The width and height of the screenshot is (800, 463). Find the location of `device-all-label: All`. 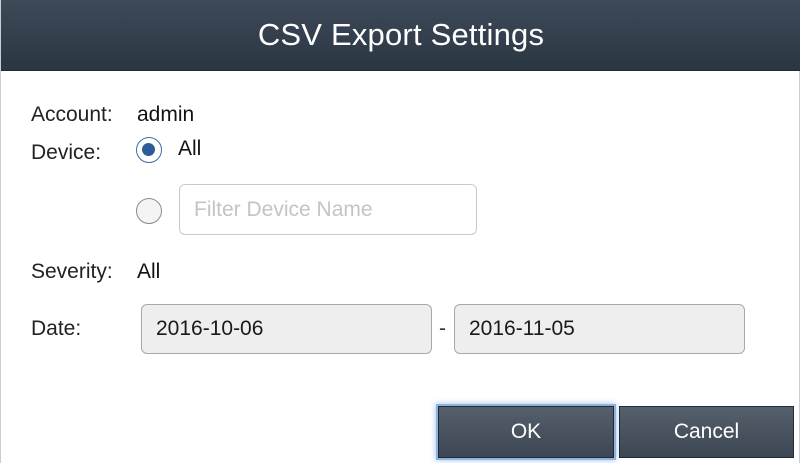

device-all-label: All is located at coordinates (189, 149).